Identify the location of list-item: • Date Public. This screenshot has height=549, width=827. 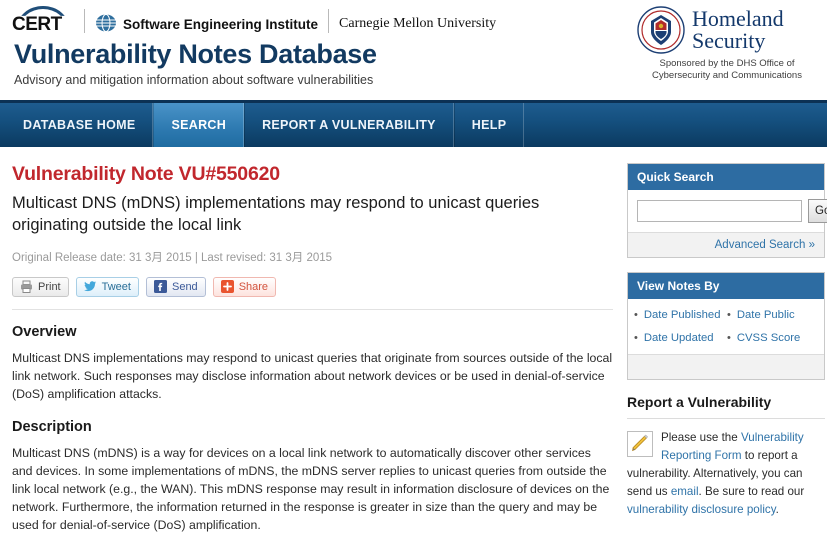
(772, 315).